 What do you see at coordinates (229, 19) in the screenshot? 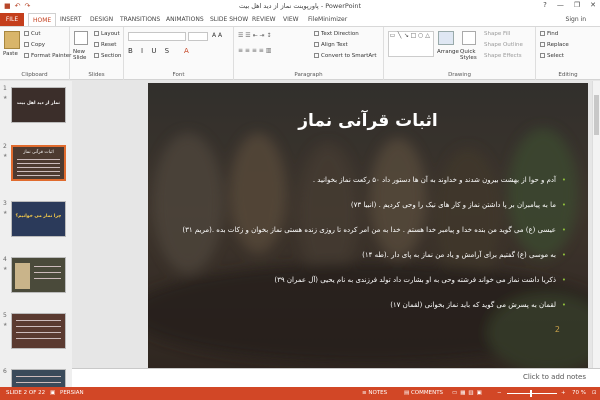
I see `tab-slide-show: SLIDE SHOW` at bounding box center [229, 19].